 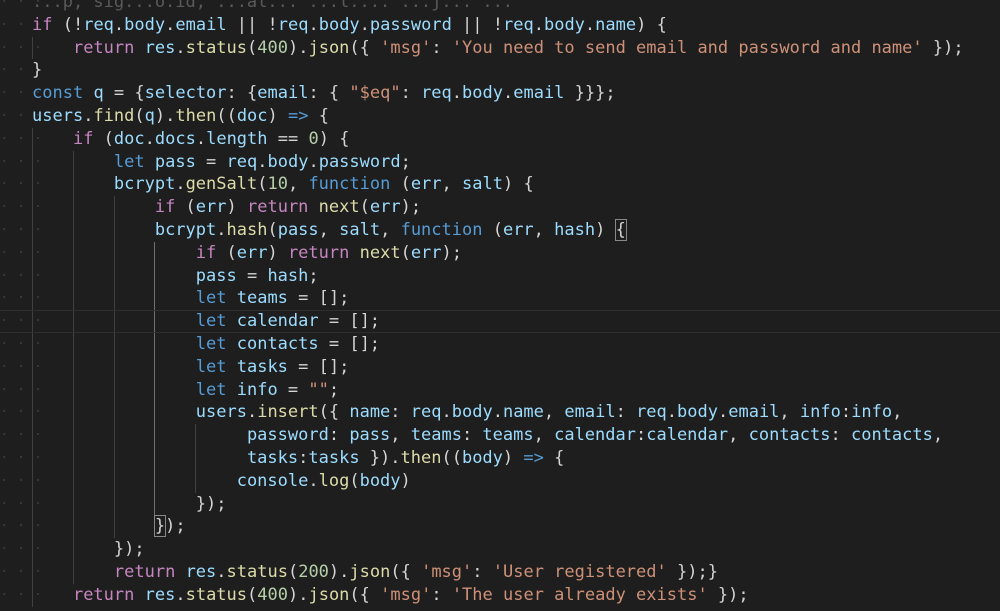 What do you see at coordinates (360, 229) in the screenshot?
I see `code-token: salt` at bounding box center [360, 229].